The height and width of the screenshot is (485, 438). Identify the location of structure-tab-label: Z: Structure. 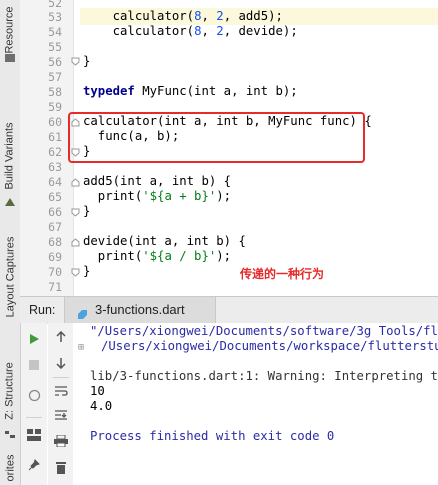
(10, 391).